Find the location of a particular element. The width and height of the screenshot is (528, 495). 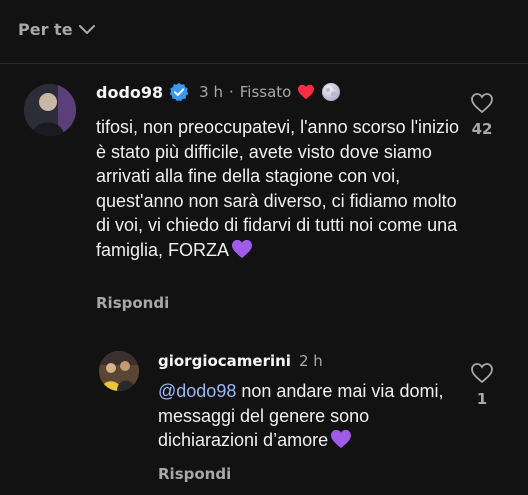

like-count: 1 is located at coordinates (482, 399).